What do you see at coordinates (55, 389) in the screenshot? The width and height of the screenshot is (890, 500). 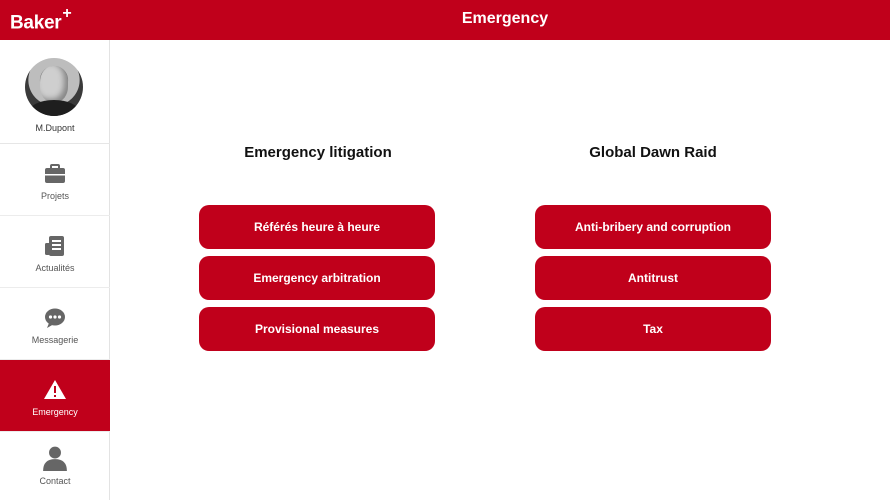 I see `warning-icon` at bounding box center [55, 389].